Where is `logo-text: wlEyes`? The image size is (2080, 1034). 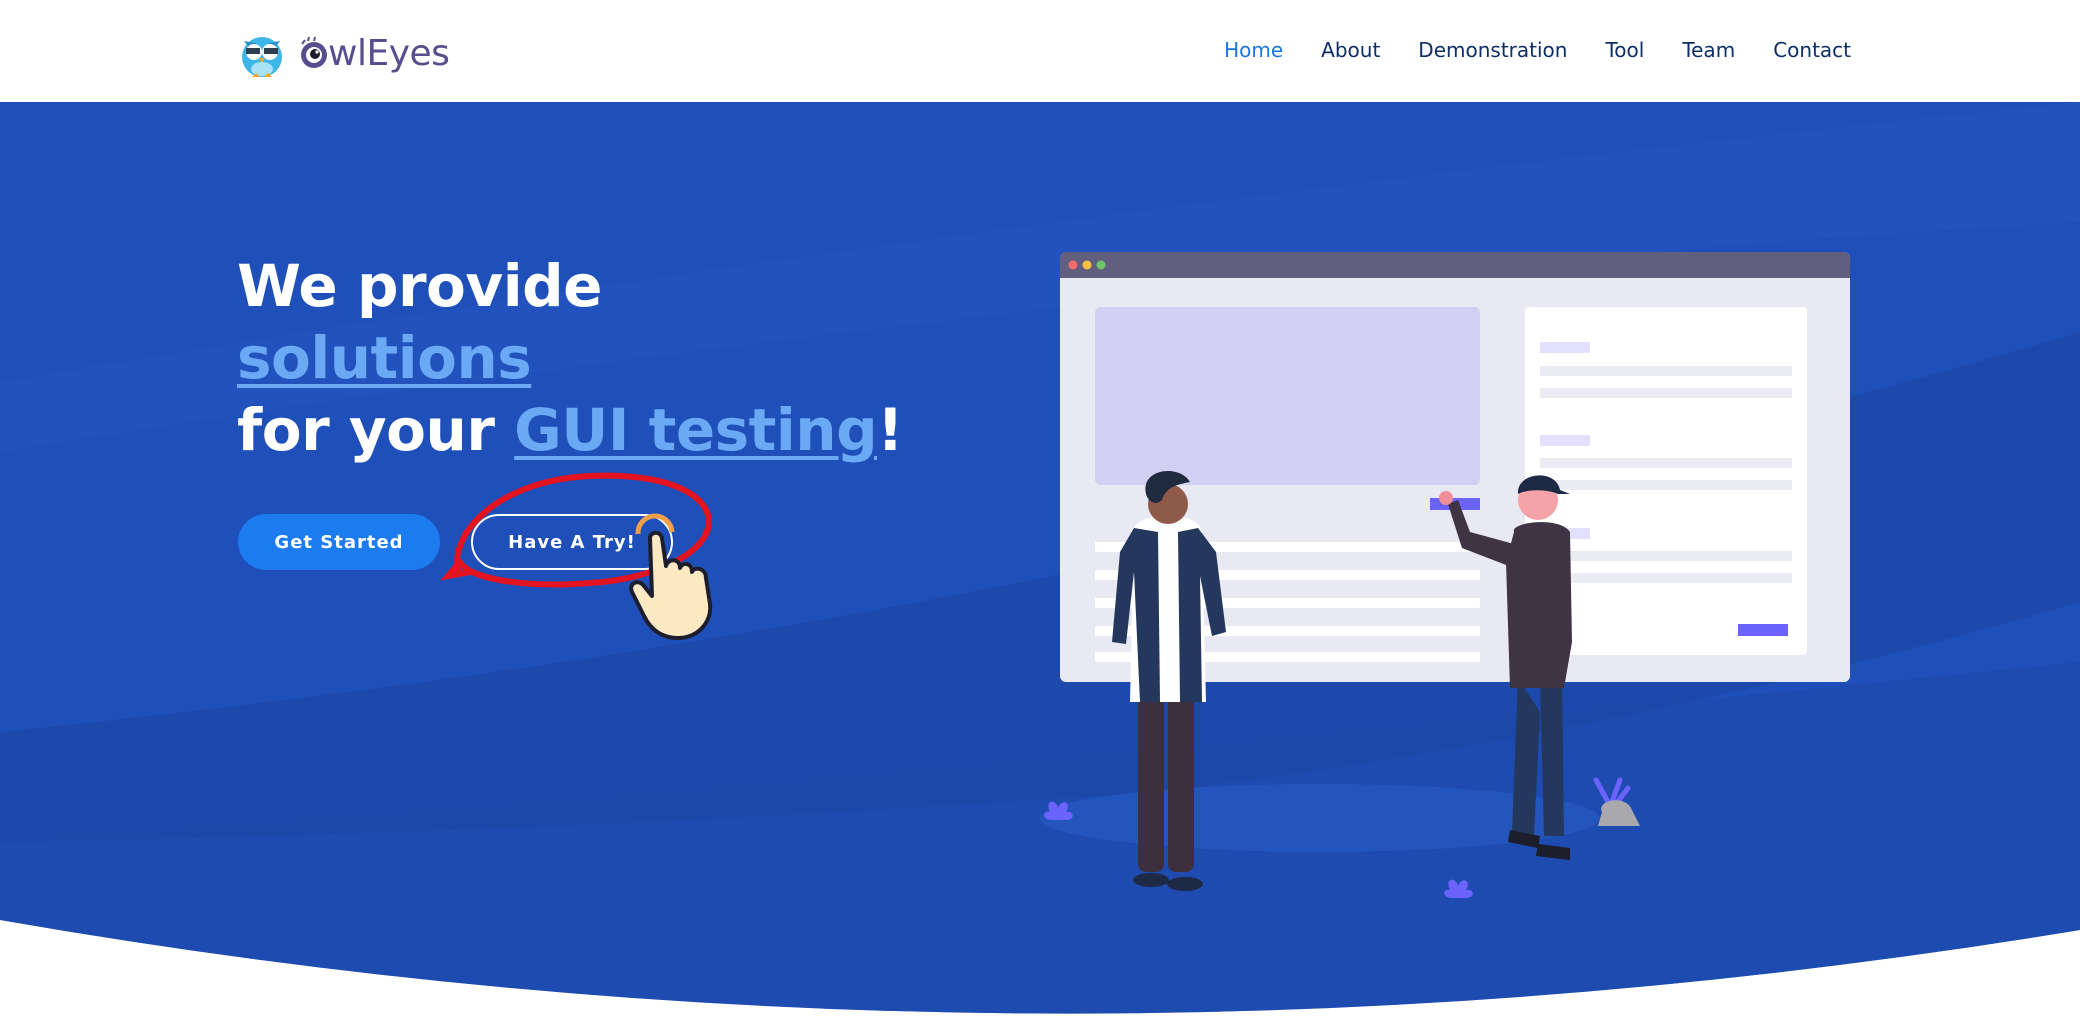
logo-text: wlEyes is located at coordinates (389, 53).